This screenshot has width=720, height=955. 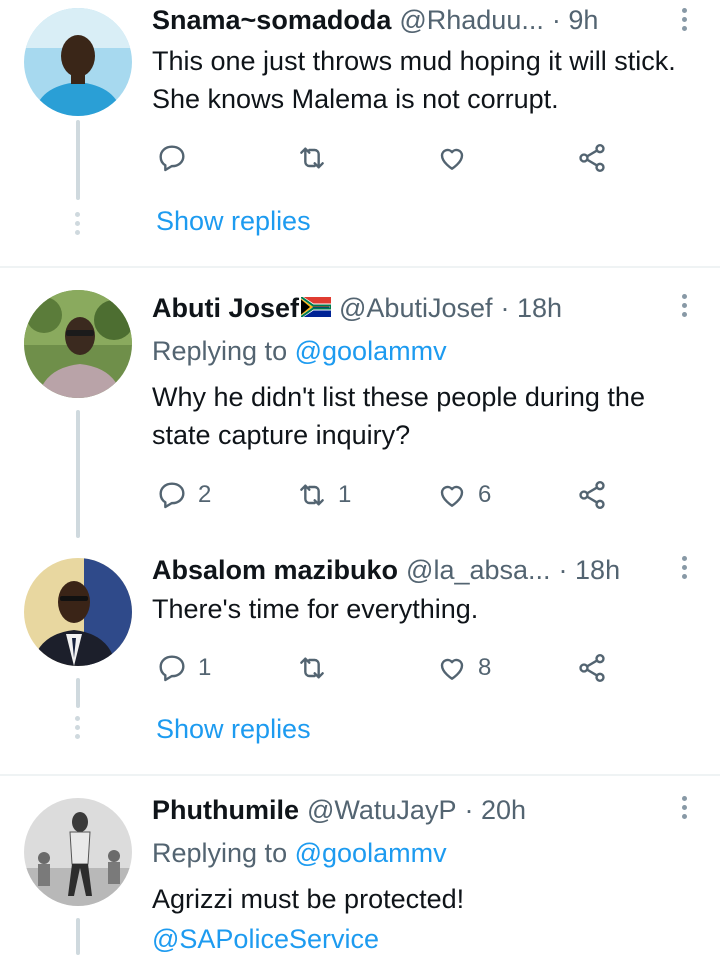 What do you see at coordinates (225, 810) in the screenshot?
I see `display-name: Phuthumile` at bounding box center [225, 810].